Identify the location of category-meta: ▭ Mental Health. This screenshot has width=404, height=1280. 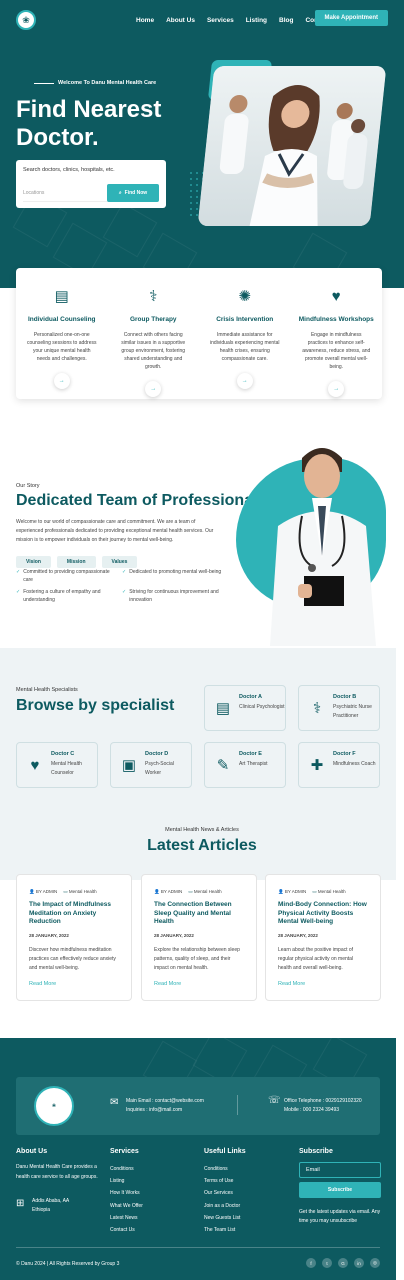
(79, 892).